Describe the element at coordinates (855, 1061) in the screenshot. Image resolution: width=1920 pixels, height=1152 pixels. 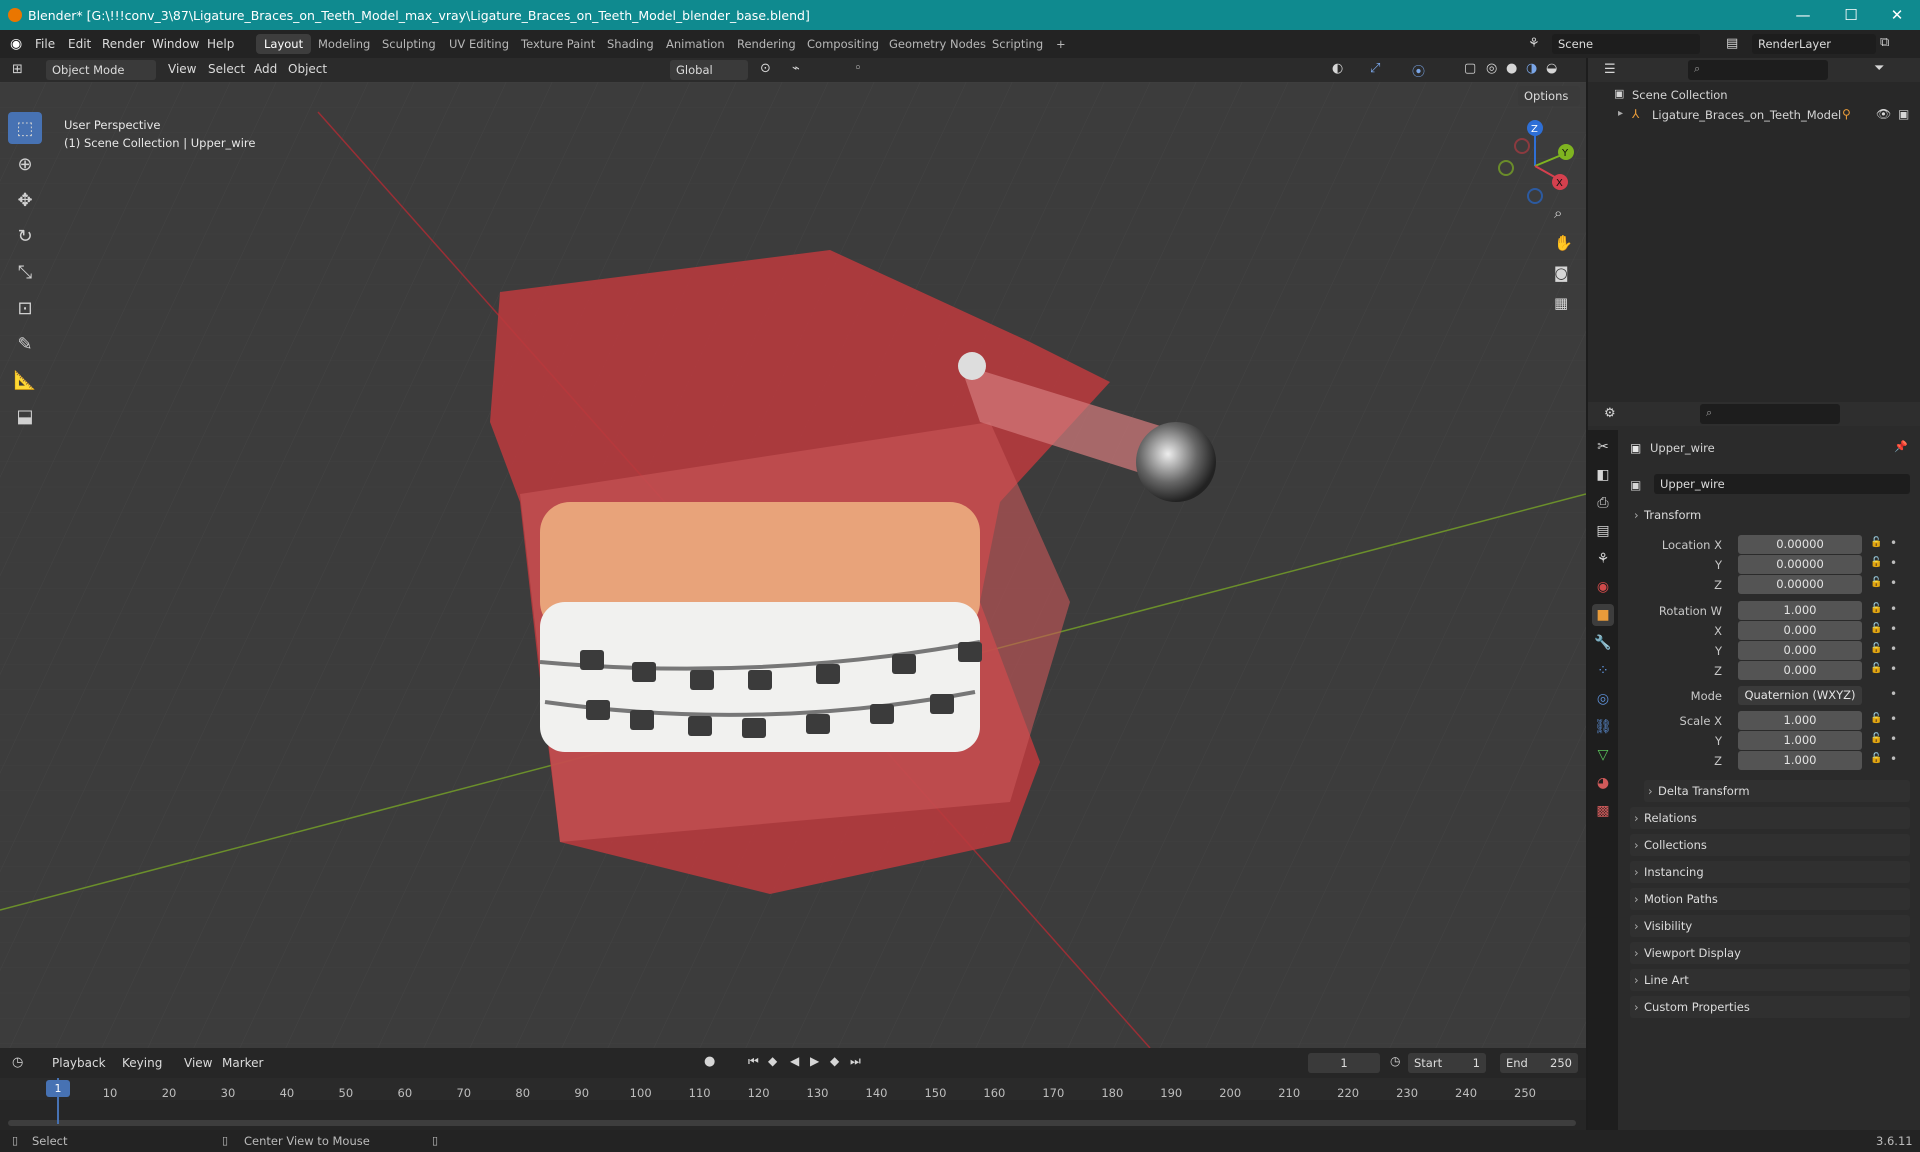
I see `jump-end-icon: ⏭` at that location.